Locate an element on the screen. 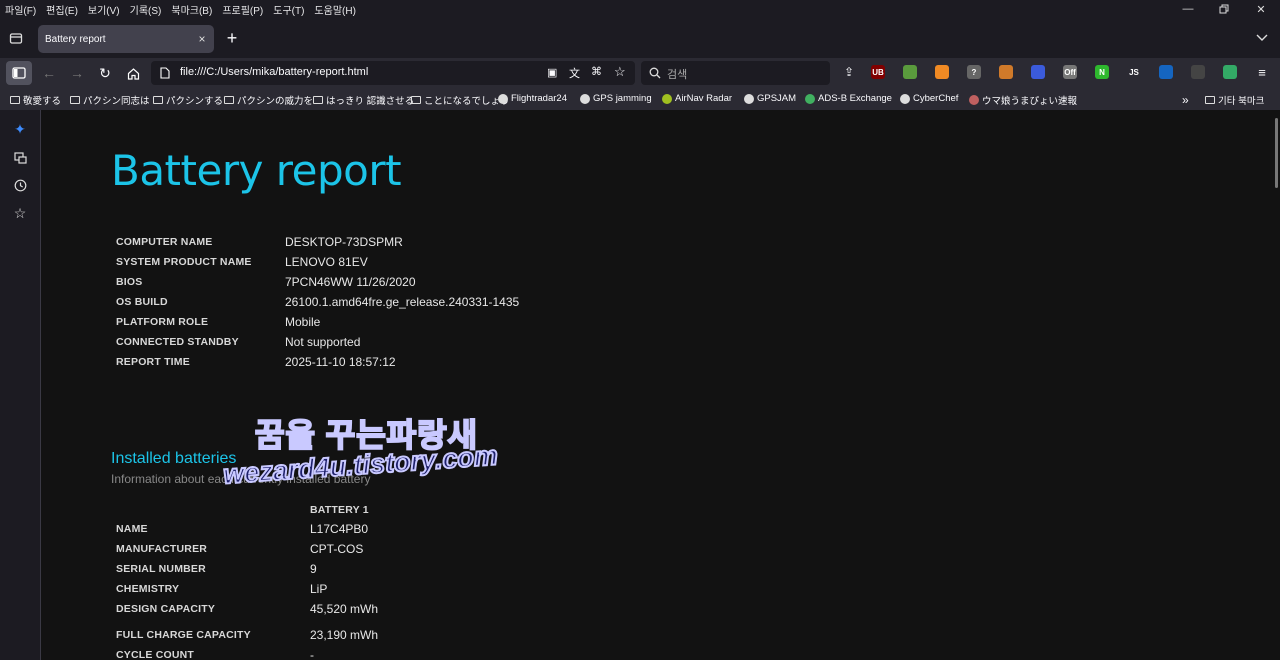 This screenshot has height=660, width=1280. menu-bookmarks: 북마크(B) is located at coordinates (191, 9).